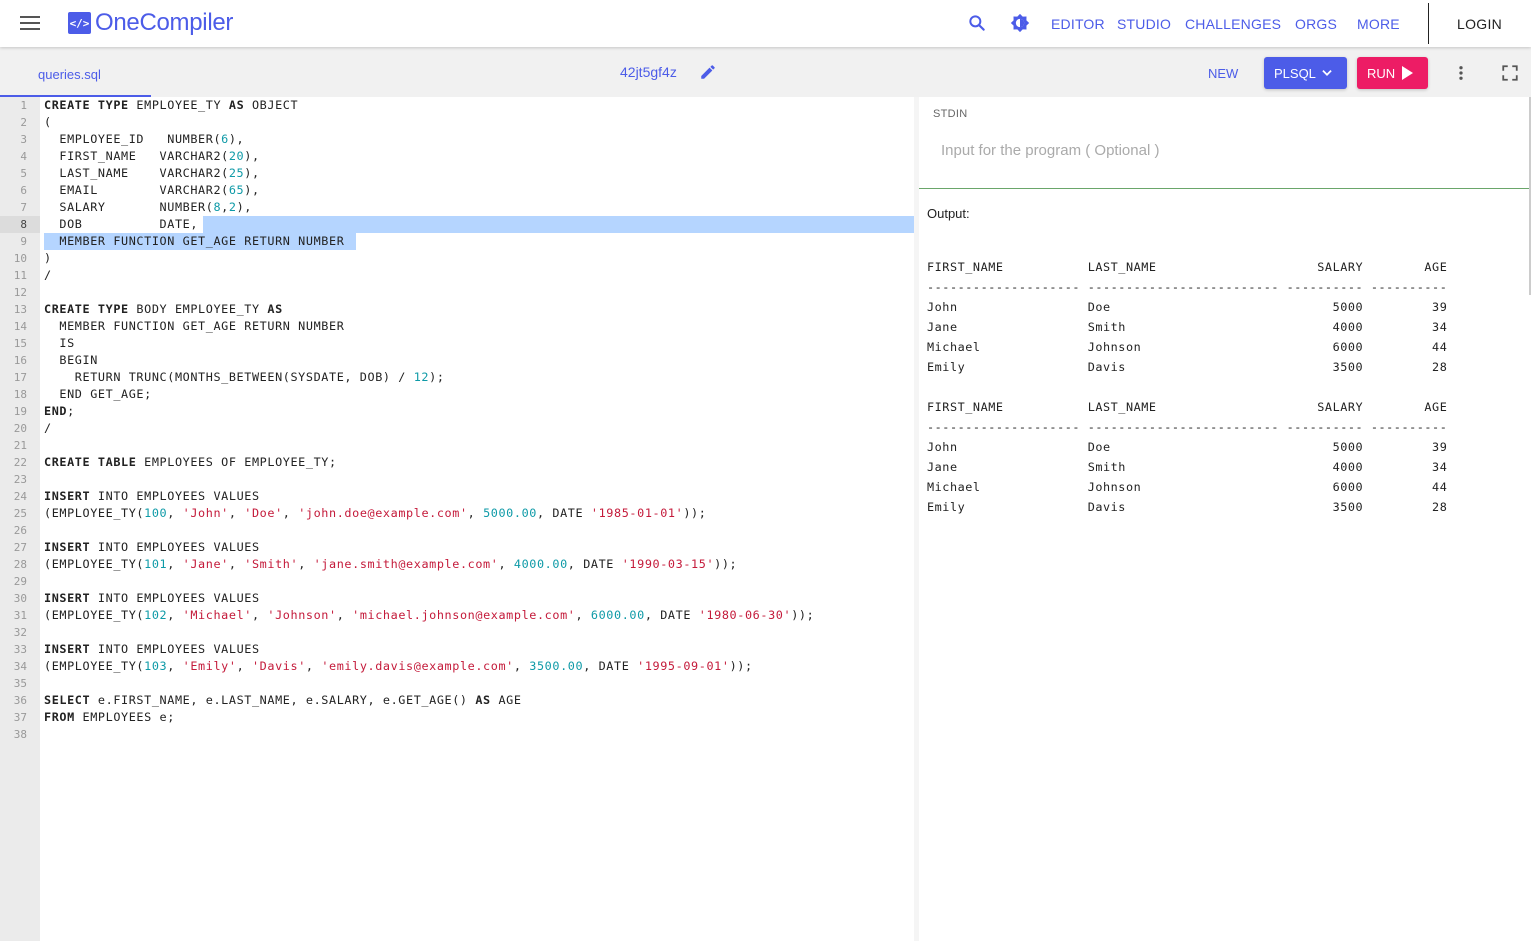 The image size is (1531, 941). I want to click on line-number: 12, so click(20, 292).